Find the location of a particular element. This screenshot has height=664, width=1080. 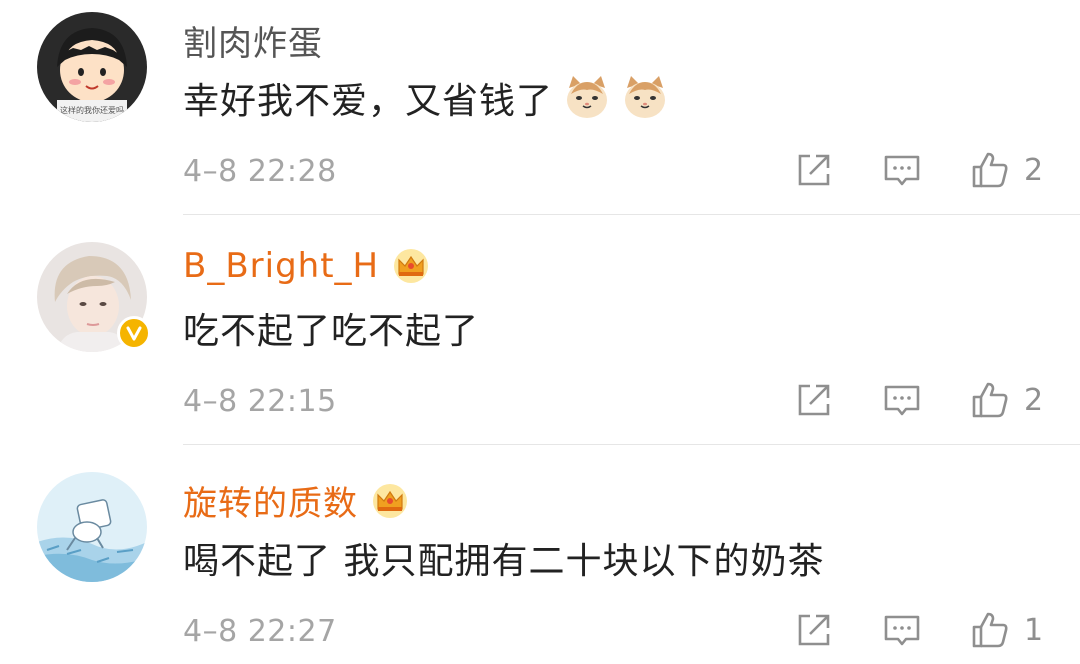

username: 割肉炸蛋 is located at coordinates (253, 40).